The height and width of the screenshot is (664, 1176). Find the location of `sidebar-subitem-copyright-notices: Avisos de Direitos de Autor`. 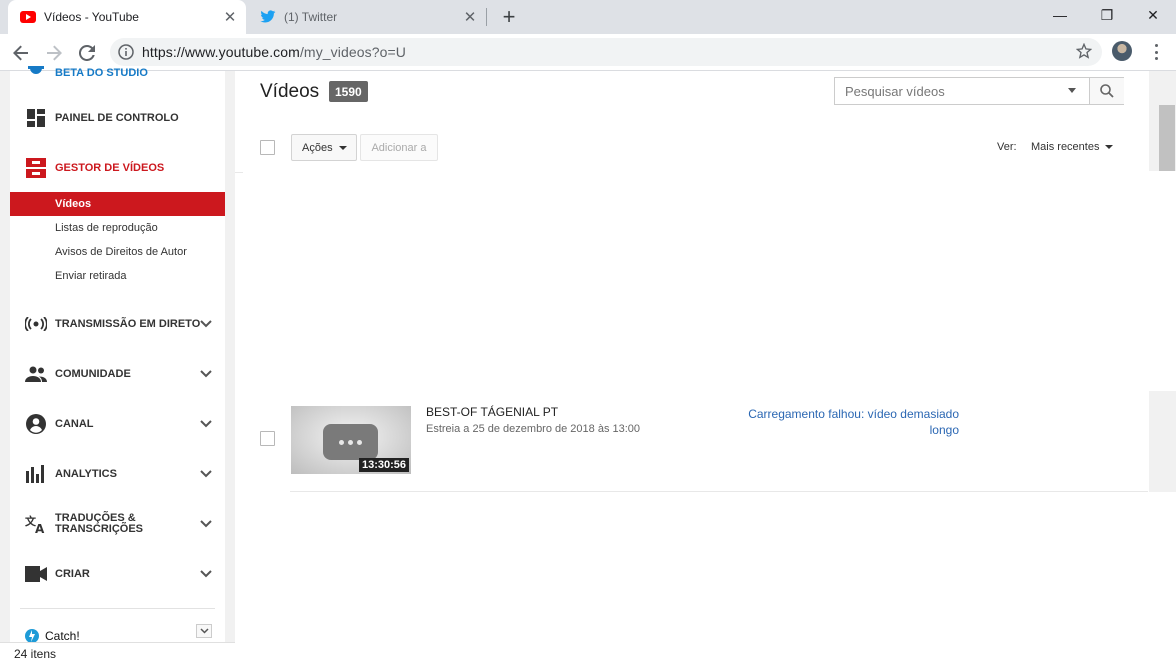

sidebar-subitem-copyright-notices: Avisos de Direitos de Autor is located at coordinates (117, 252).